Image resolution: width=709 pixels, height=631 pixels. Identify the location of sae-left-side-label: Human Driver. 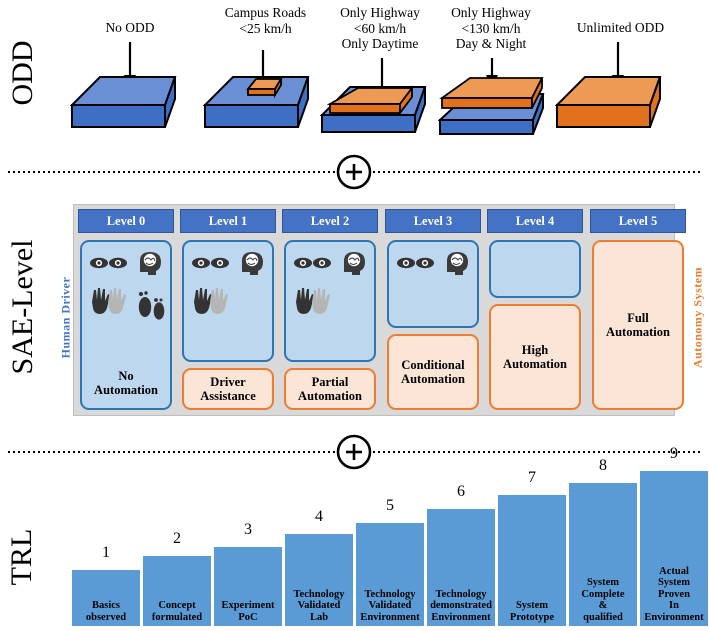
(65, 317).